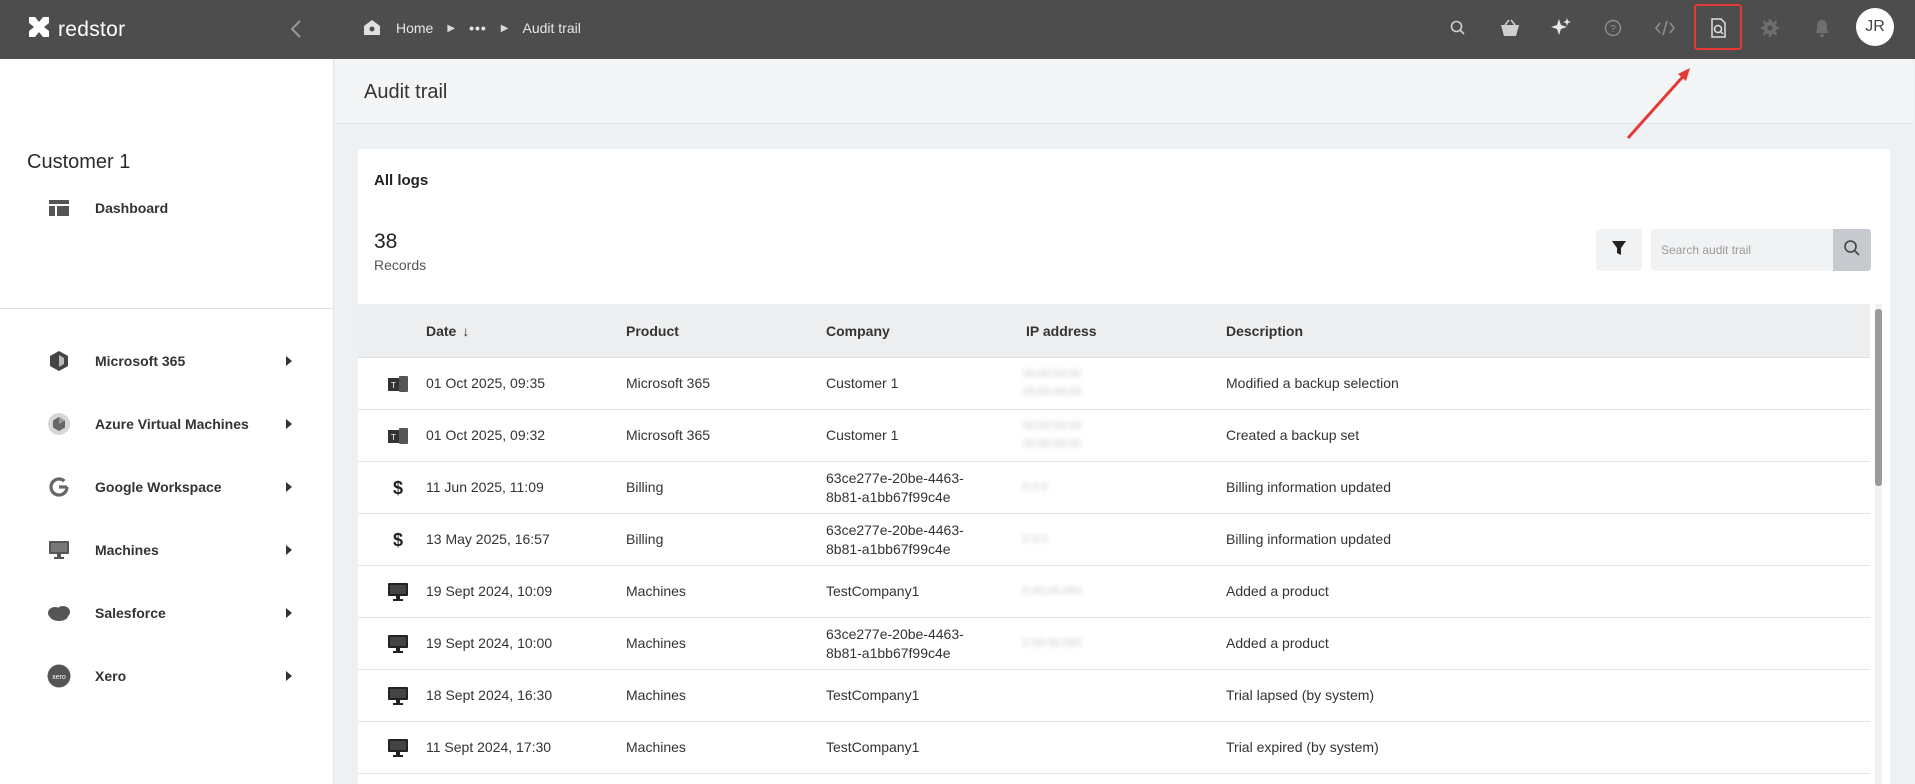 The height and width of the screenshot is (784, 1915). What do you see at coordinates (386, 241) in the screenshot?
I see `record-count: 38` at bounding box center [386, 241].